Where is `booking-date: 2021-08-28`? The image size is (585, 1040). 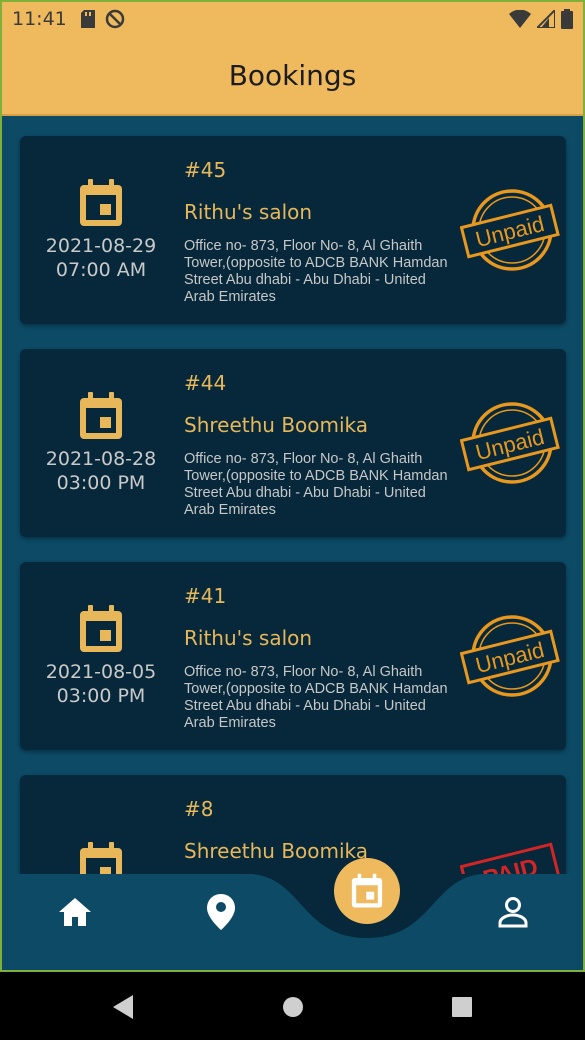 booking-date: 2021-08-28 is located at coordinates (101, 459).